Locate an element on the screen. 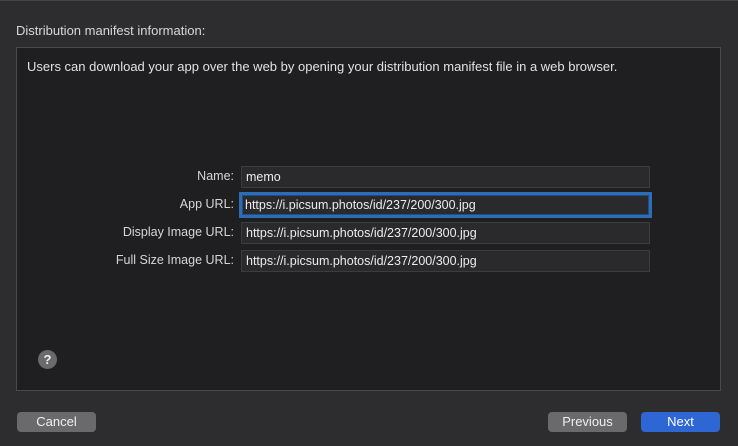 This screenshot has width=738, height=446. display-image-url-field is located at coordinates (445, 233).